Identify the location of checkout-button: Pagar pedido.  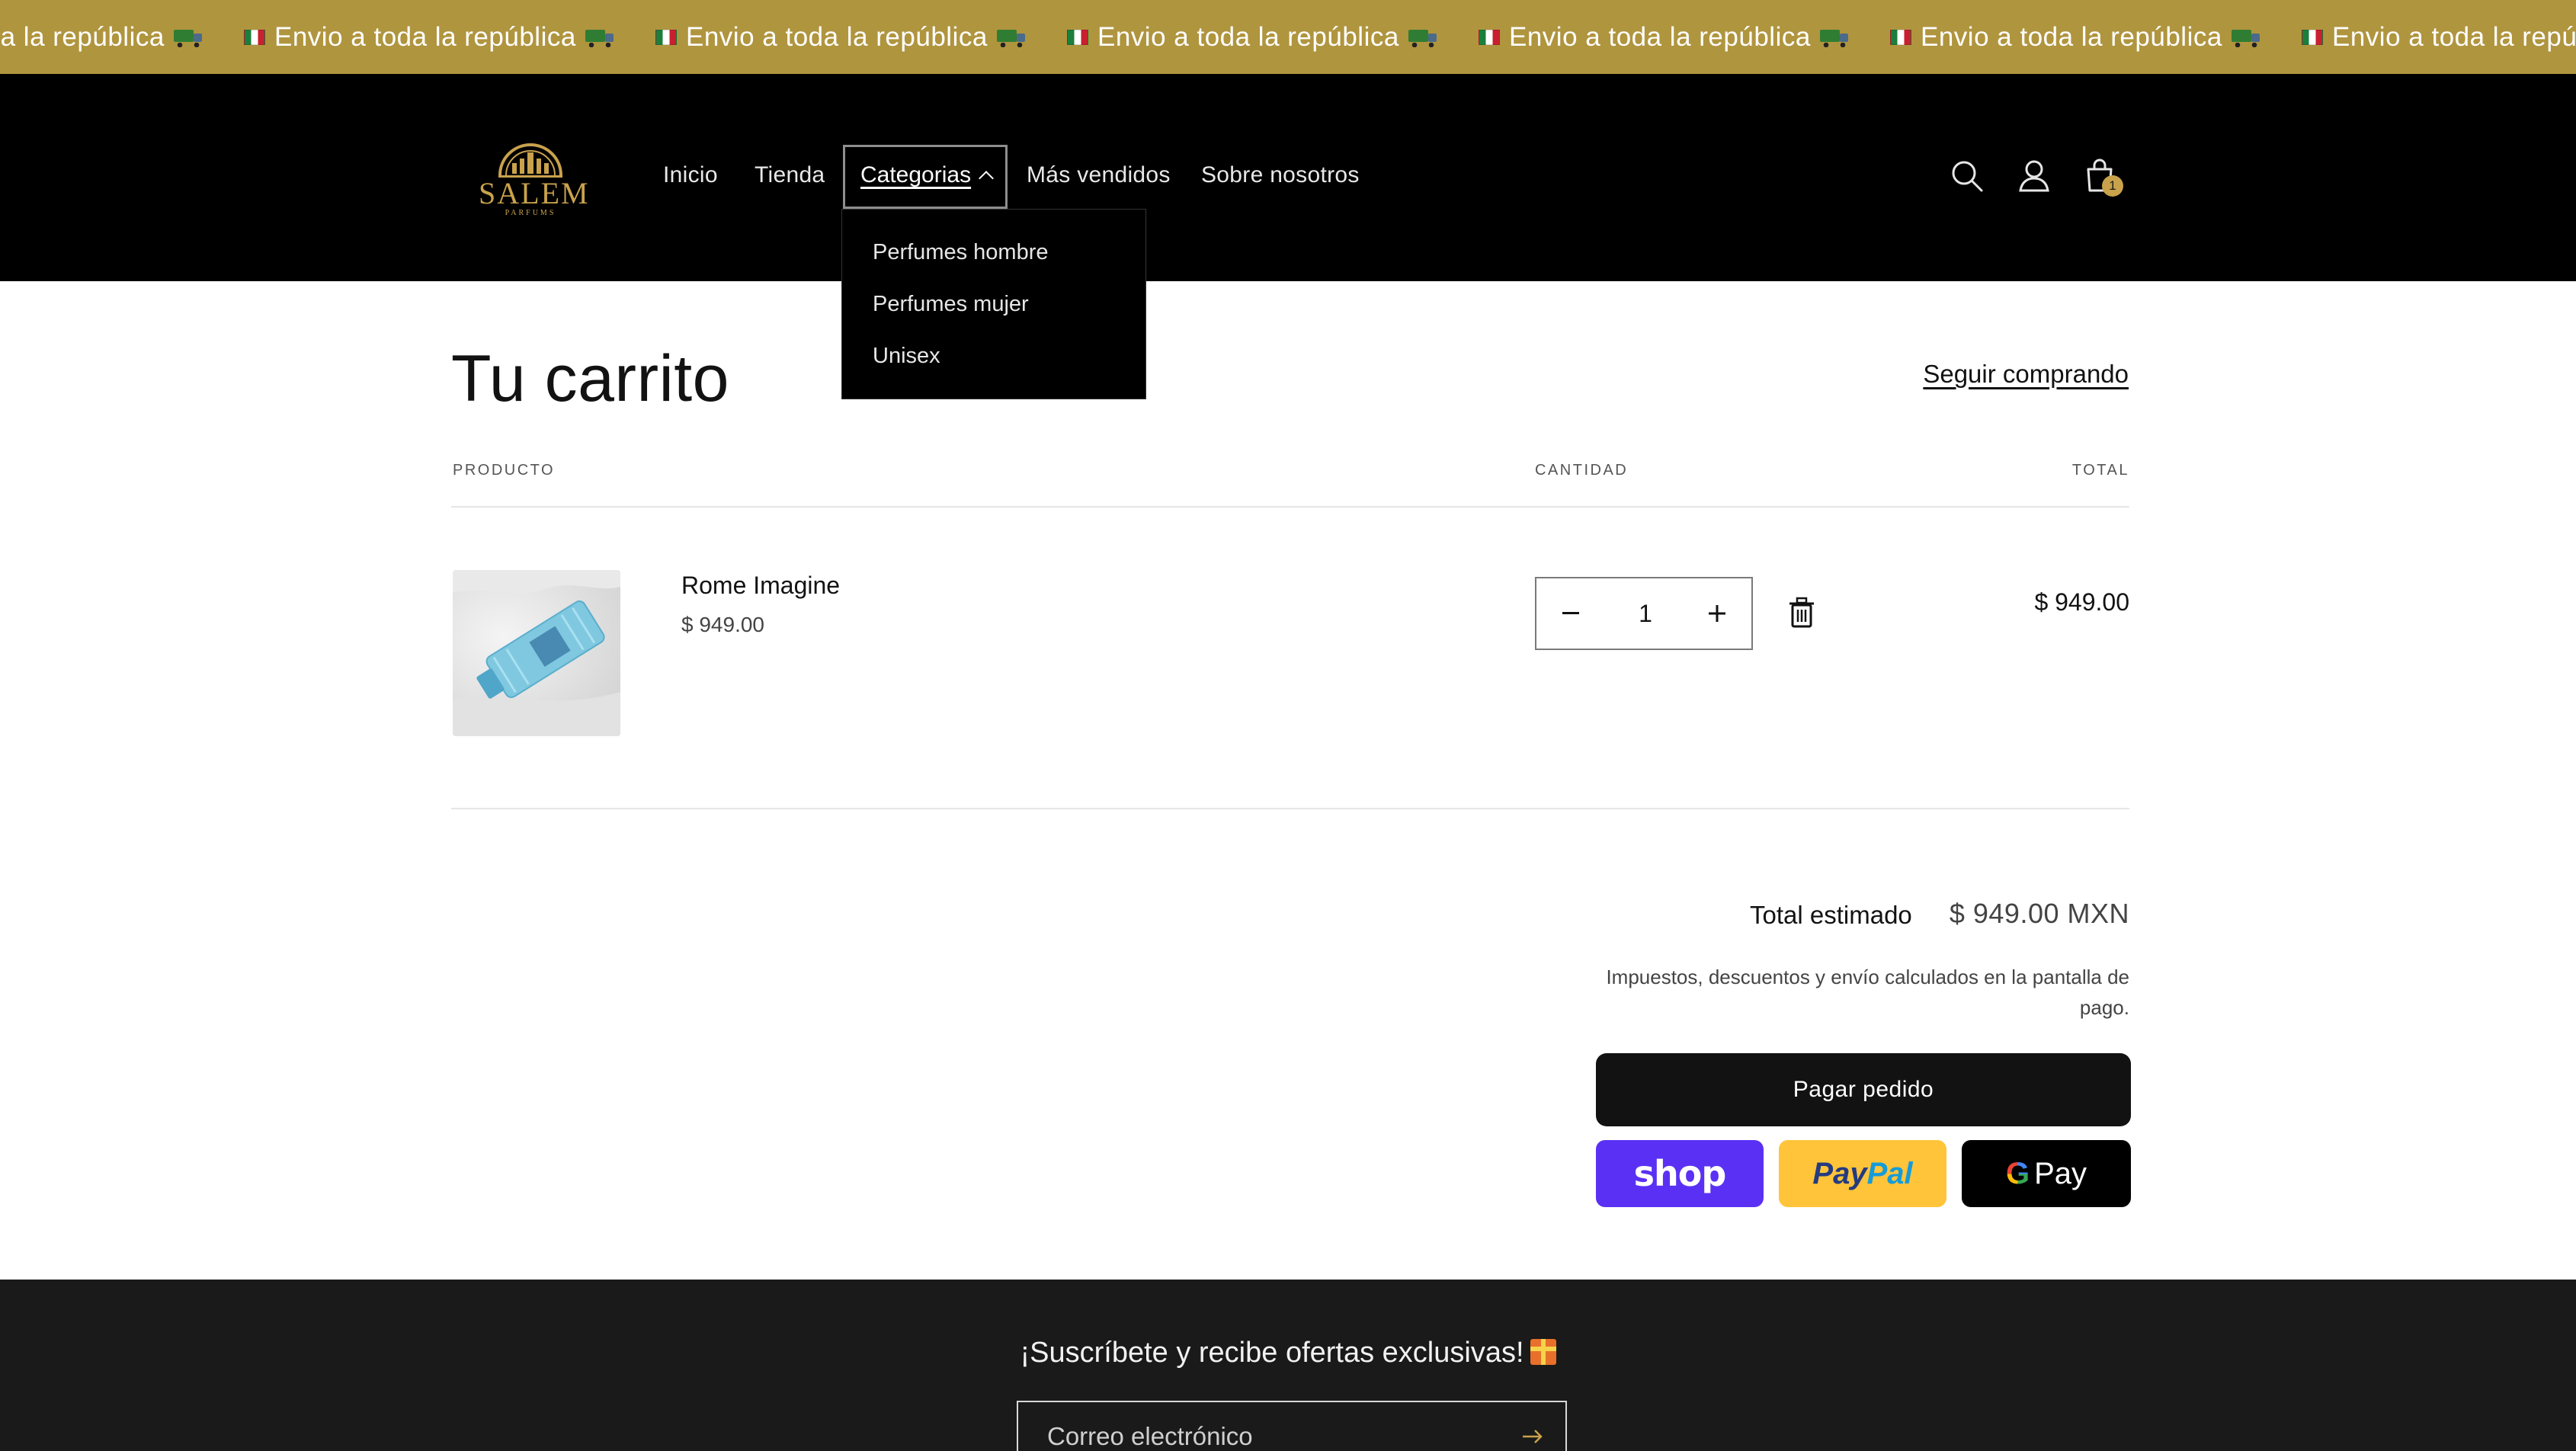
(1863, 1089).